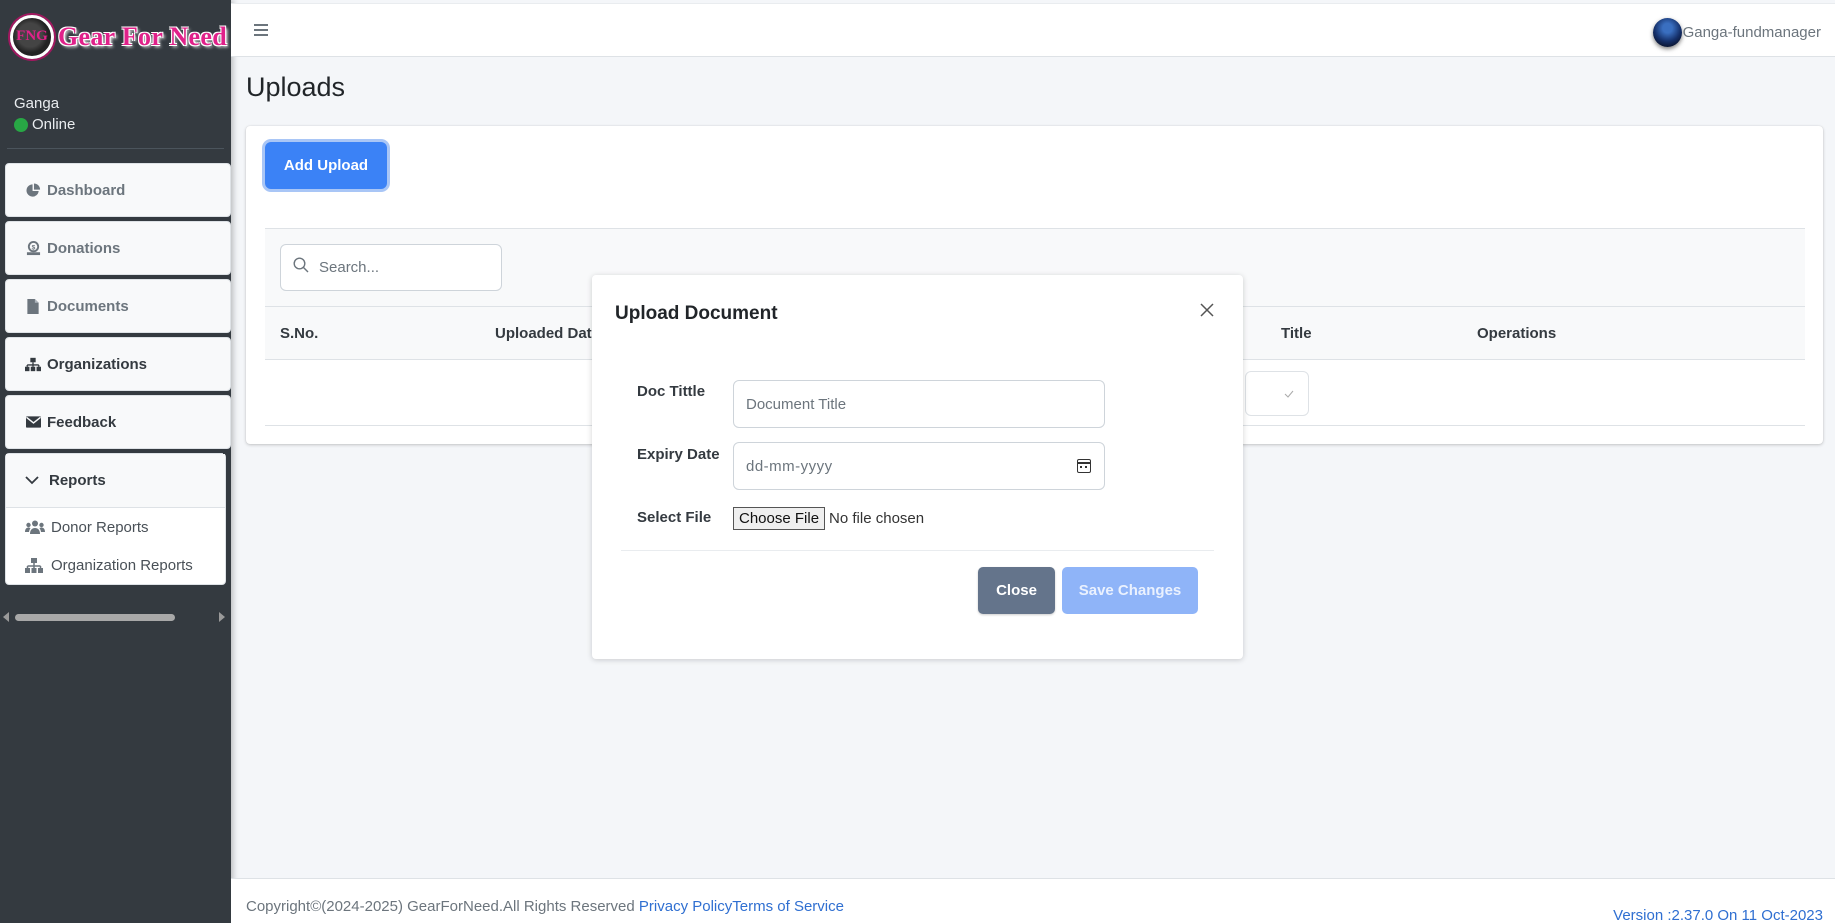  Describe the element at coordinates (1277, 393) in the screenshot. I see `column-filter-select` at that location.